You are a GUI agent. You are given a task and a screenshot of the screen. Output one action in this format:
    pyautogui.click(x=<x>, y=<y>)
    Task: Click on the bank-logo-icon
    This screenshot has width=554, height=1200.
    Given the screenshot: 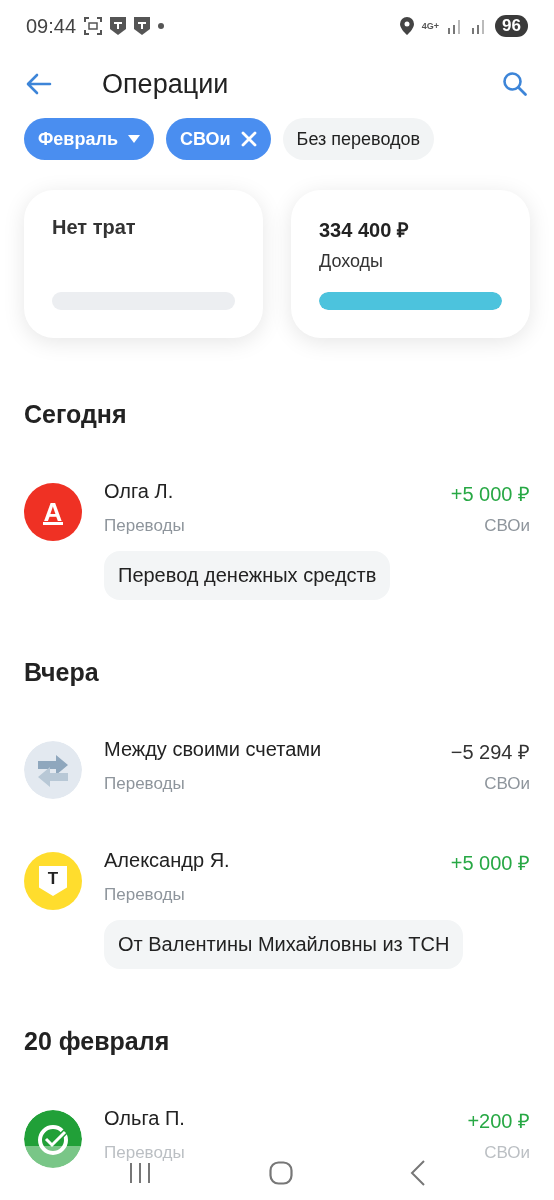 What is the action you would take?
    pyautogui.click(x=53, y=1139)
    